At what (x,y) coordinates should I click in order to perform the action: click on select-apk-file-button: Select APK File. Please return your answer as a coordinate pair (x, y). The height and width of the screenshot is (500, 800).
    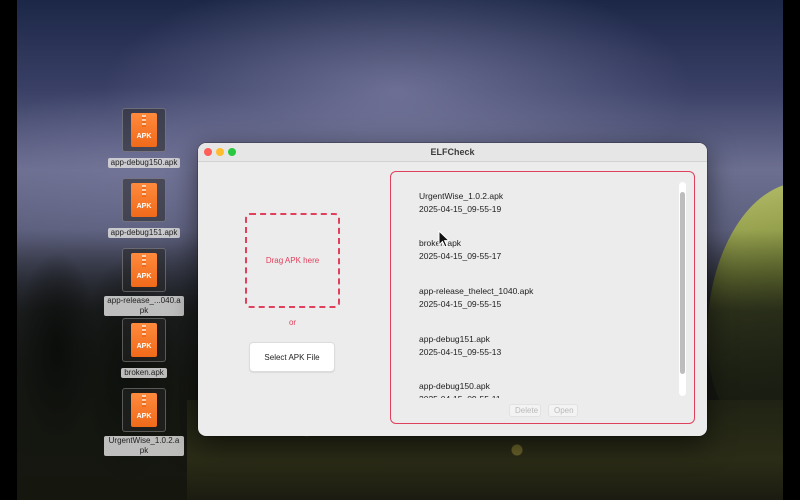
    Looking at the image, I should click on (292, 357).